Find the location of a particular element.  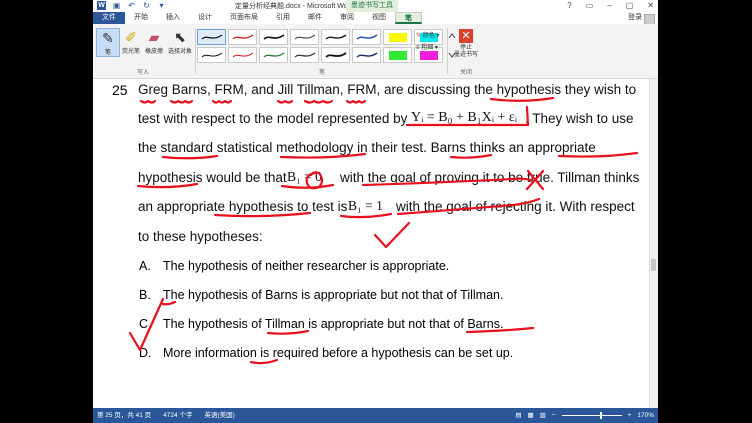

pen-style-gray is located at coordinates (304, 37).